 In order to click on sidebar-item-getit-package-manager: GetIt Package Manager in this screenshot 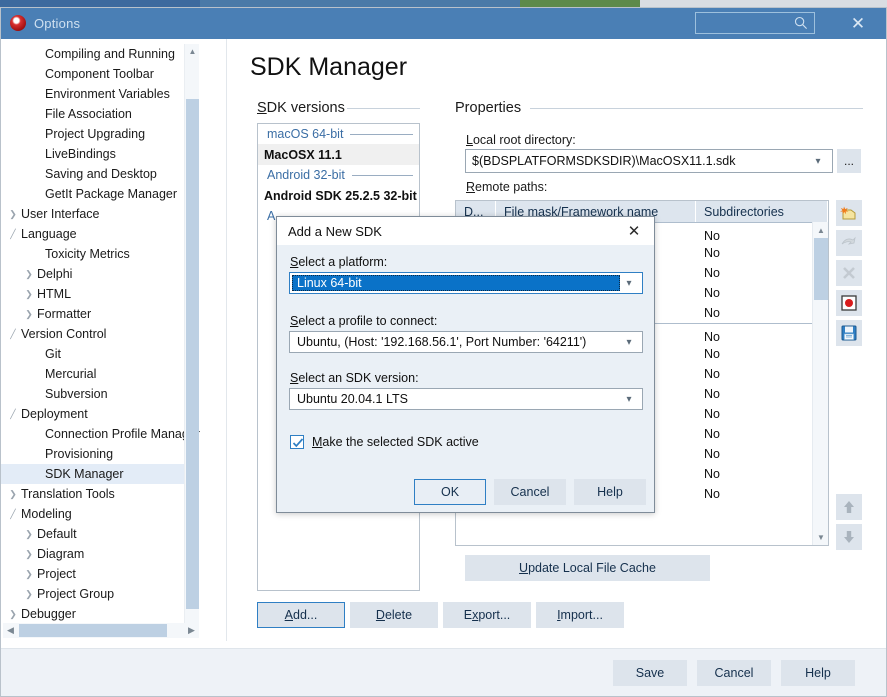, I will do `click(99, 194)`.